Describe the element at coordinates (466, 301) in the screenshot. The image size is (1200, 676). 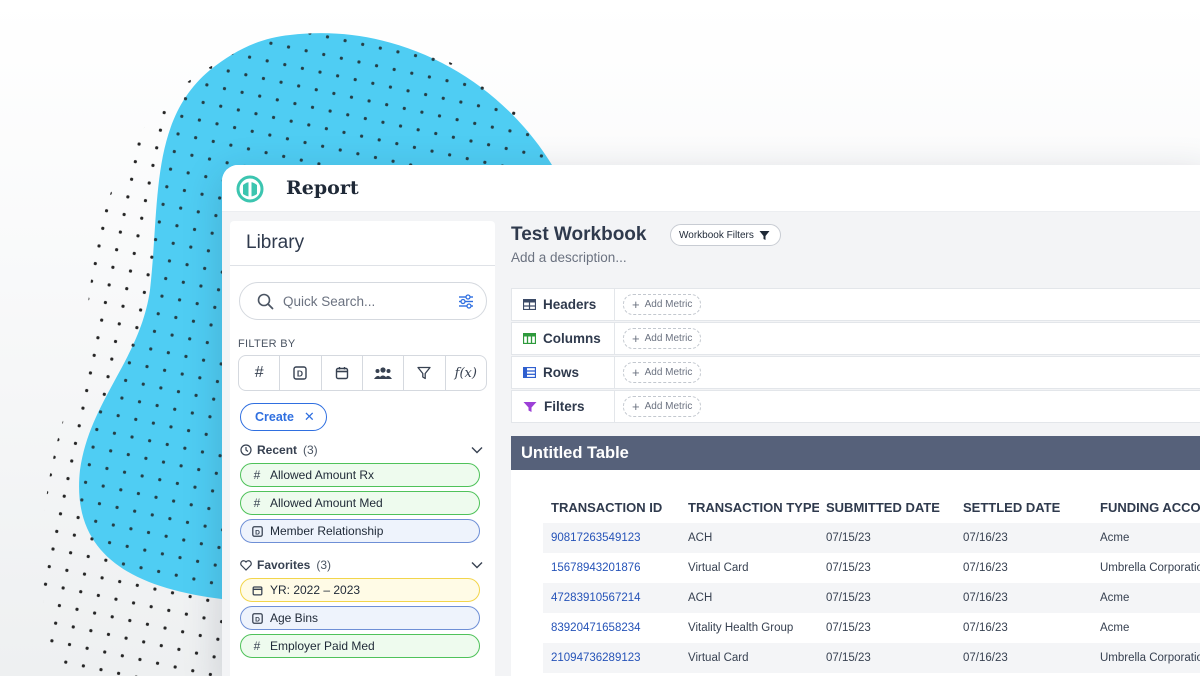
I see `filter-settings-icon` at that location.